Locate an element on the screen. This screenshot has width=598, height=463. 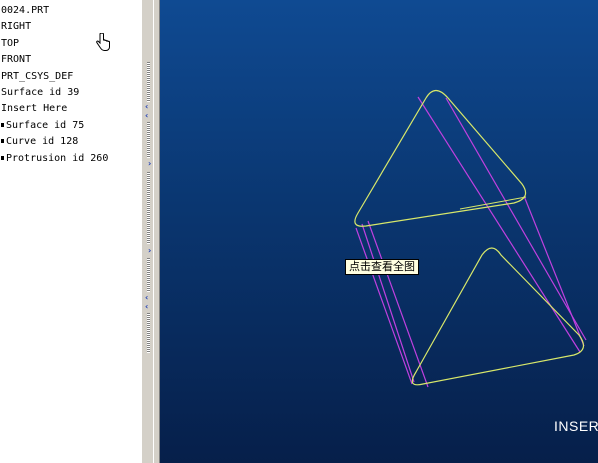
tree-item-surface-75: Surface id 75 is located at coordinates (54, 126).